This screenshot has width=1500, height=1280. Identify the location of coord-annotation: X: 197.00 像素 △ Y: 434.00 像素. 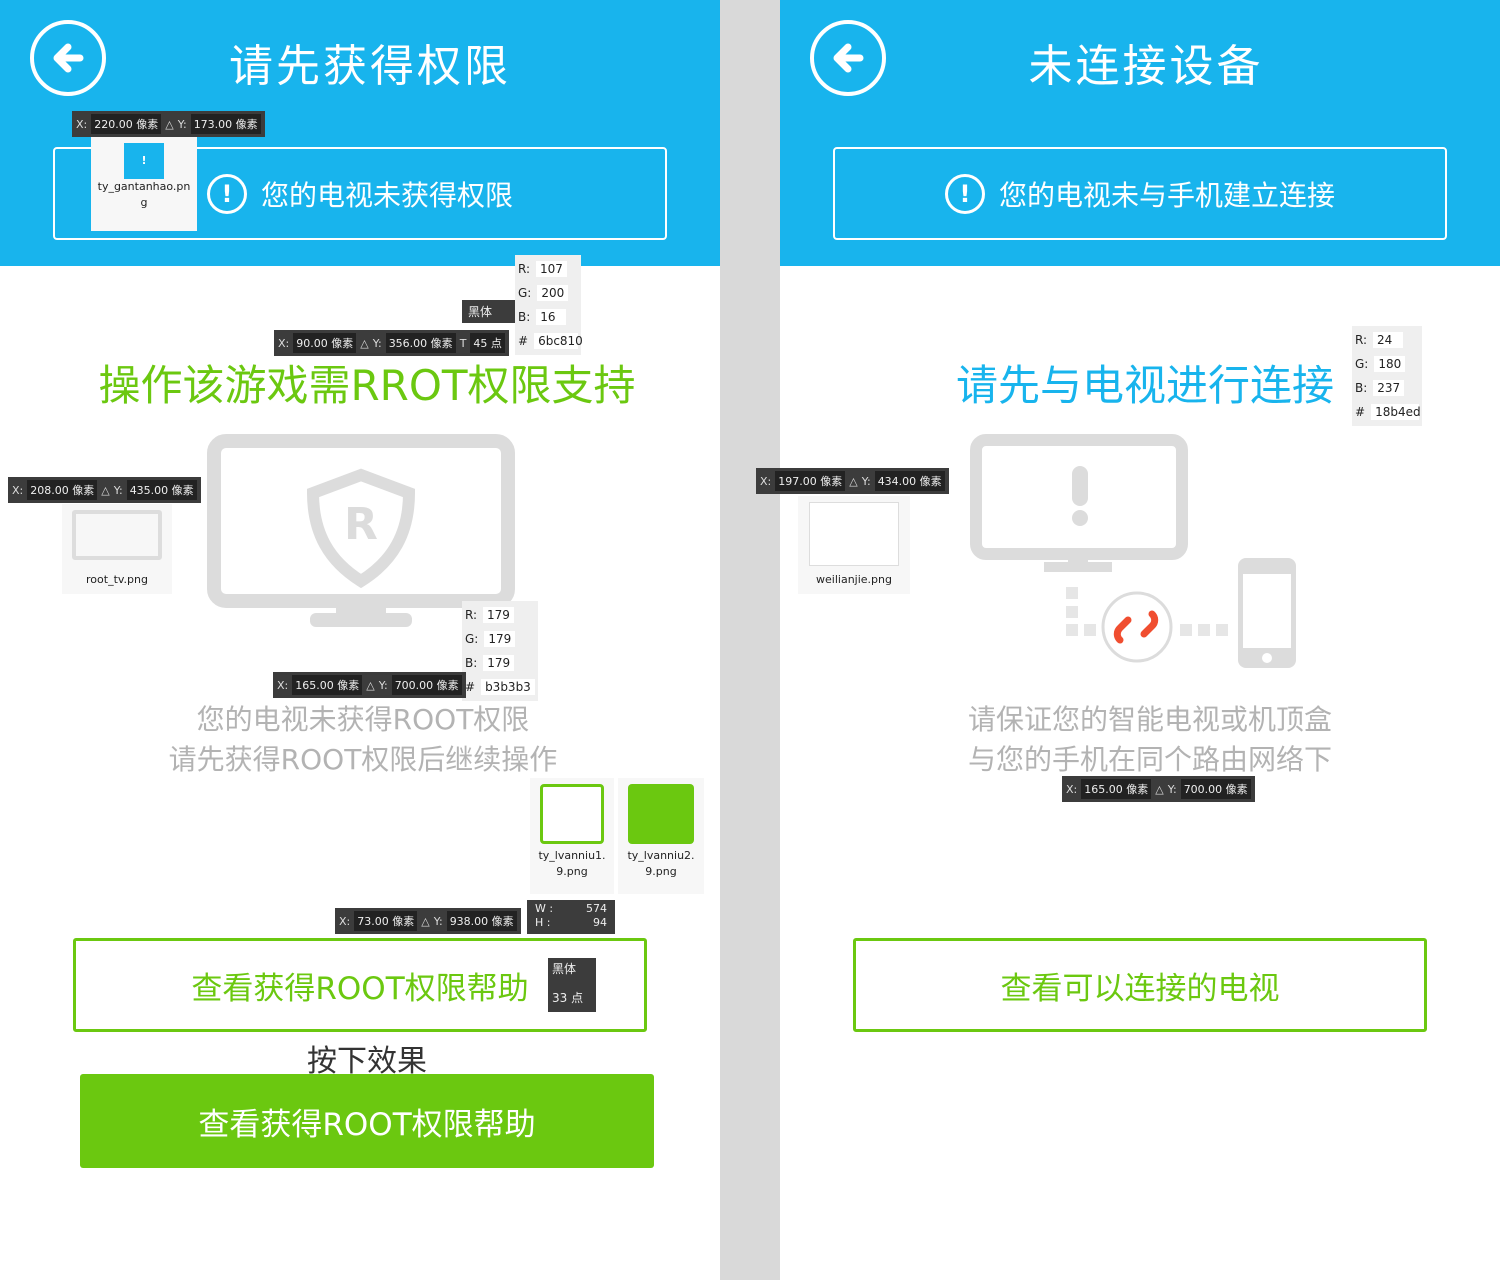
(852, 481).